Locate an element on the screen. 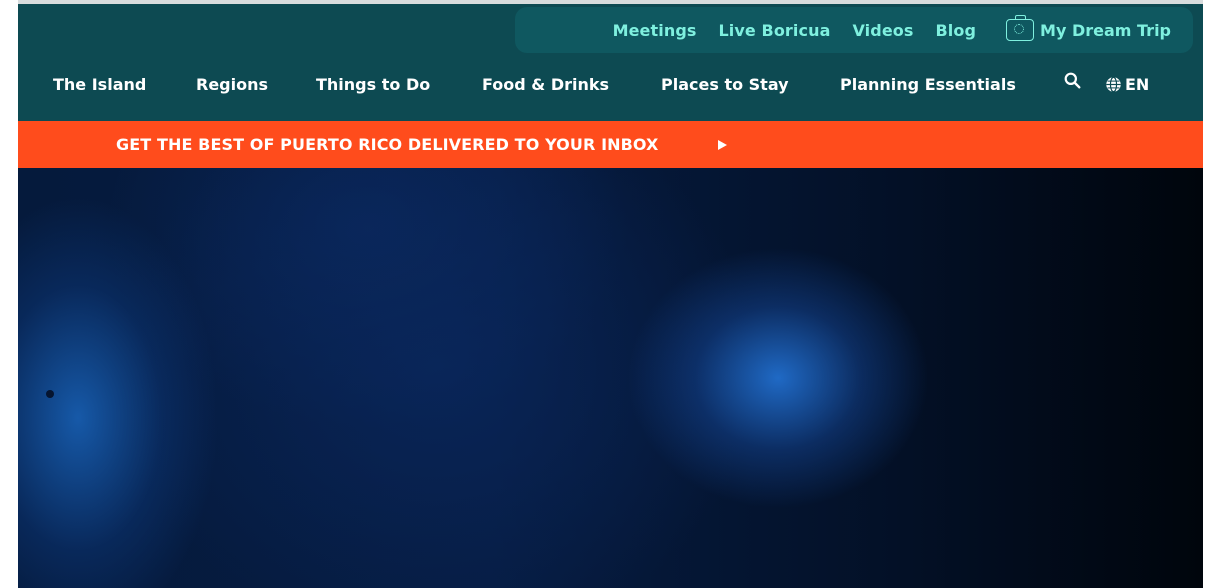 The height and width of the screenshot is (588, 1209). utility-link-meetings: Meetings is located at coordinates (655, 30).